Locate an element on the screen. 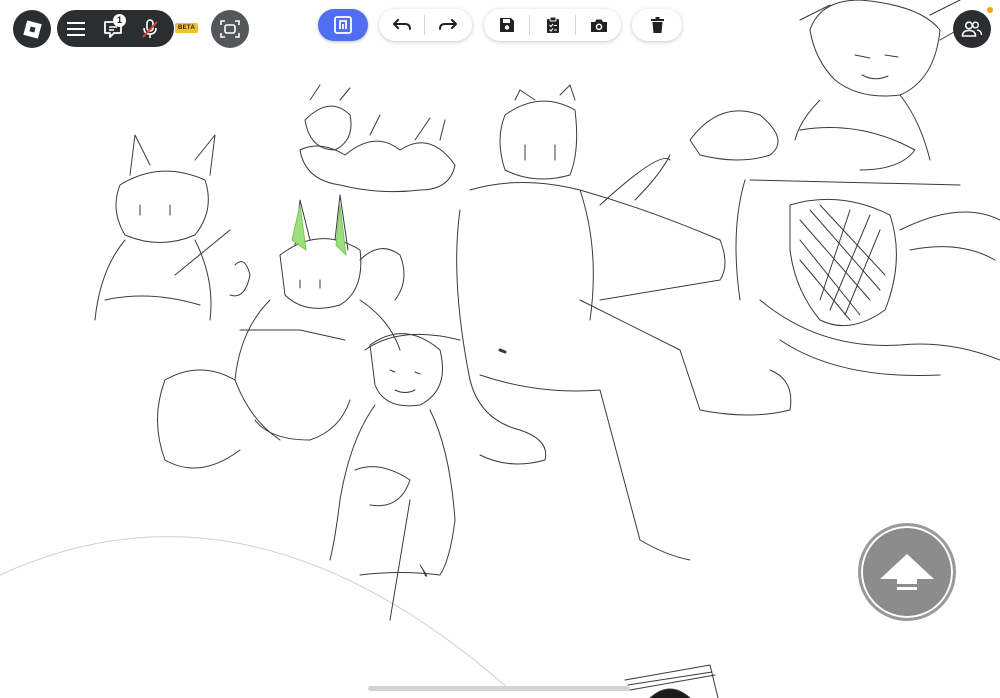 The height and width of the screenshot is (698, 1000). clipboard-button is located at coordinates (552, 25).